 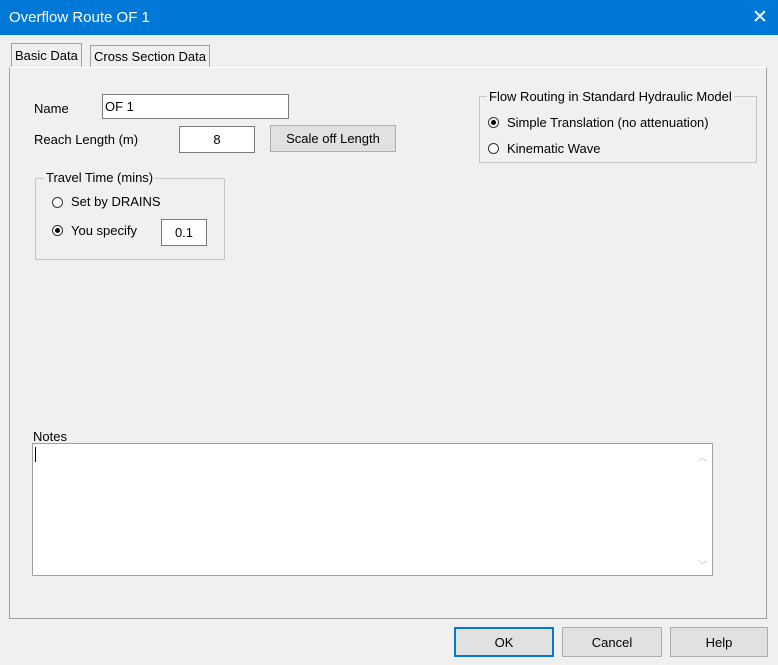 I want to click on notes-scrollbar: ︿ ﹀, so click(x=702, y=509).